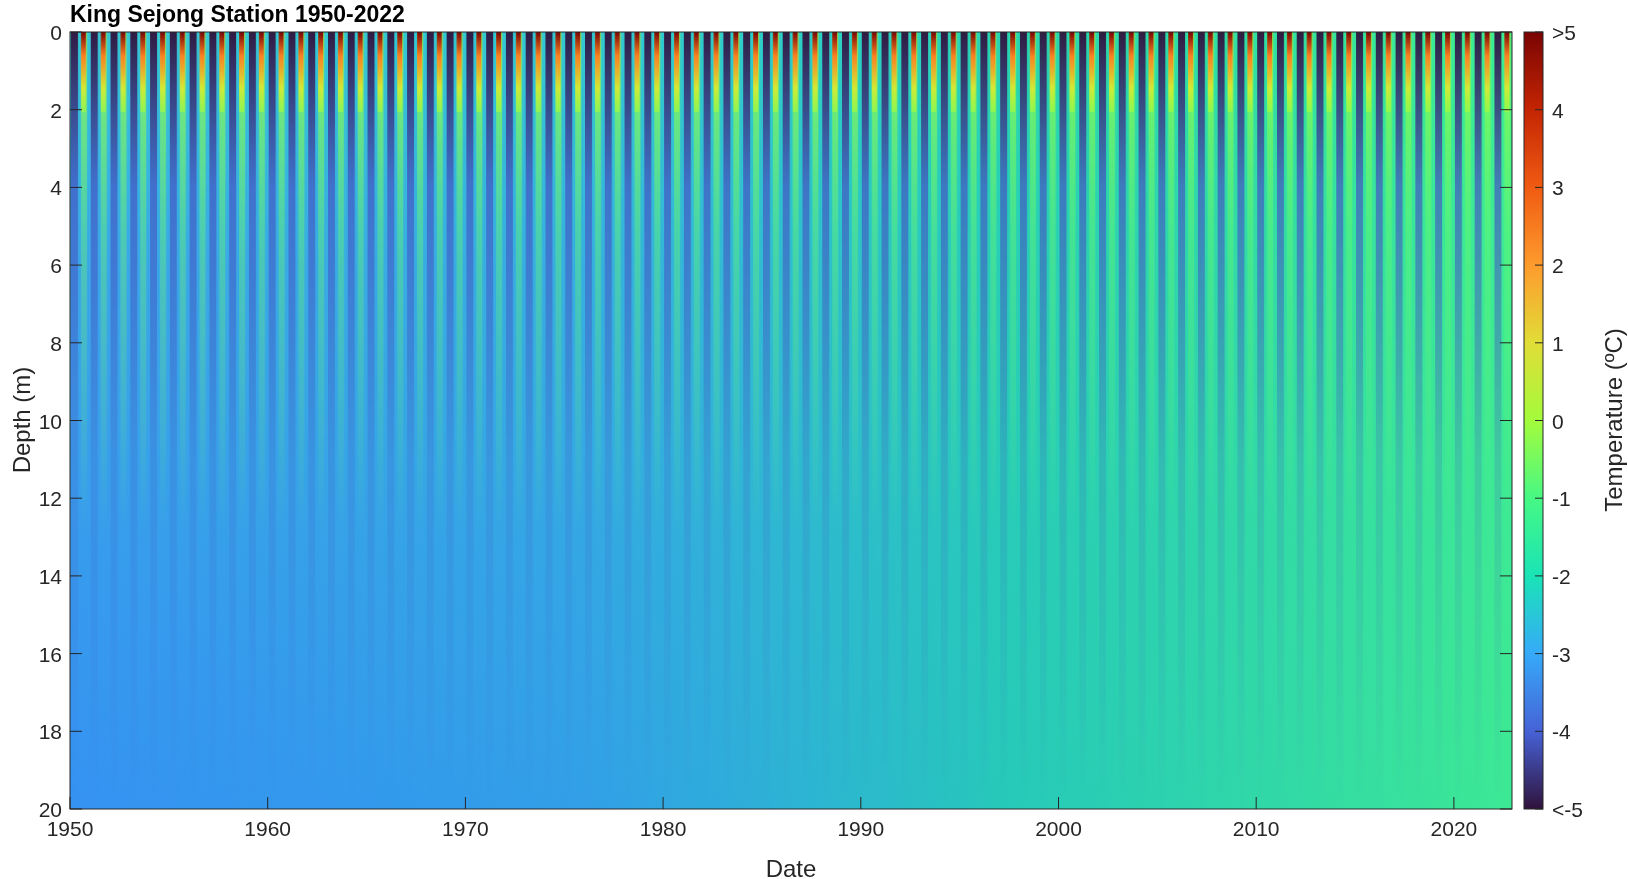 The width and height of the screenshot is (1628, 879). I want to click on y-tick-label: 10, so click(50, 421).